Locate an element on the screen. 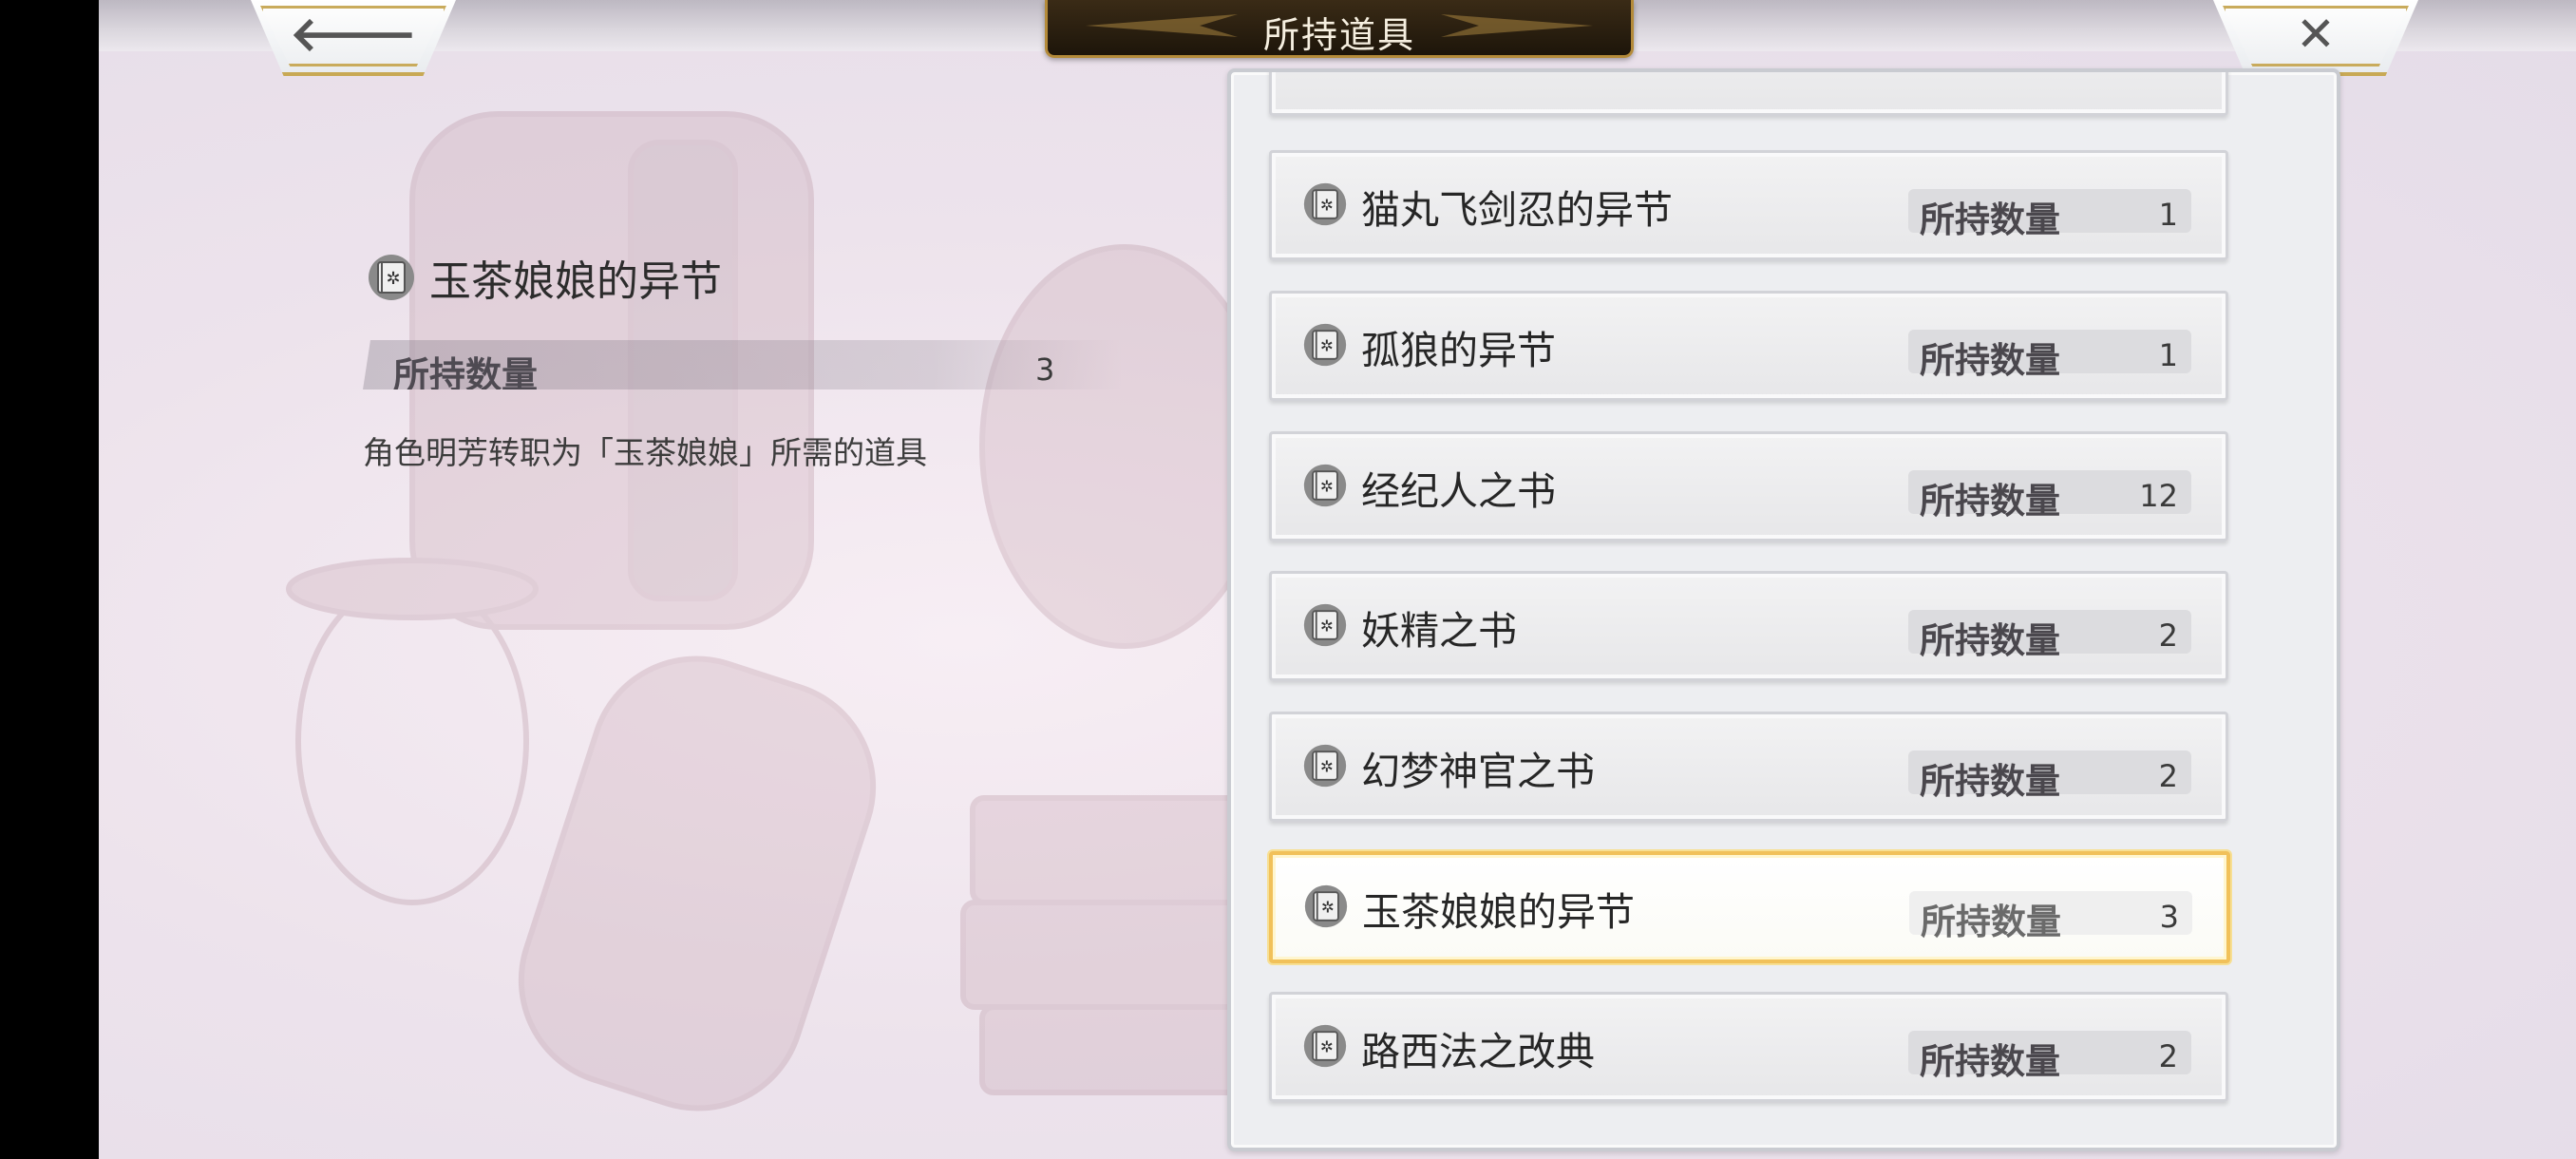 This screenshot has width=2576, height=1159. list-item: ✲ 孤狼的异节 所持数量 1 is located at coordinates (1748, 346).